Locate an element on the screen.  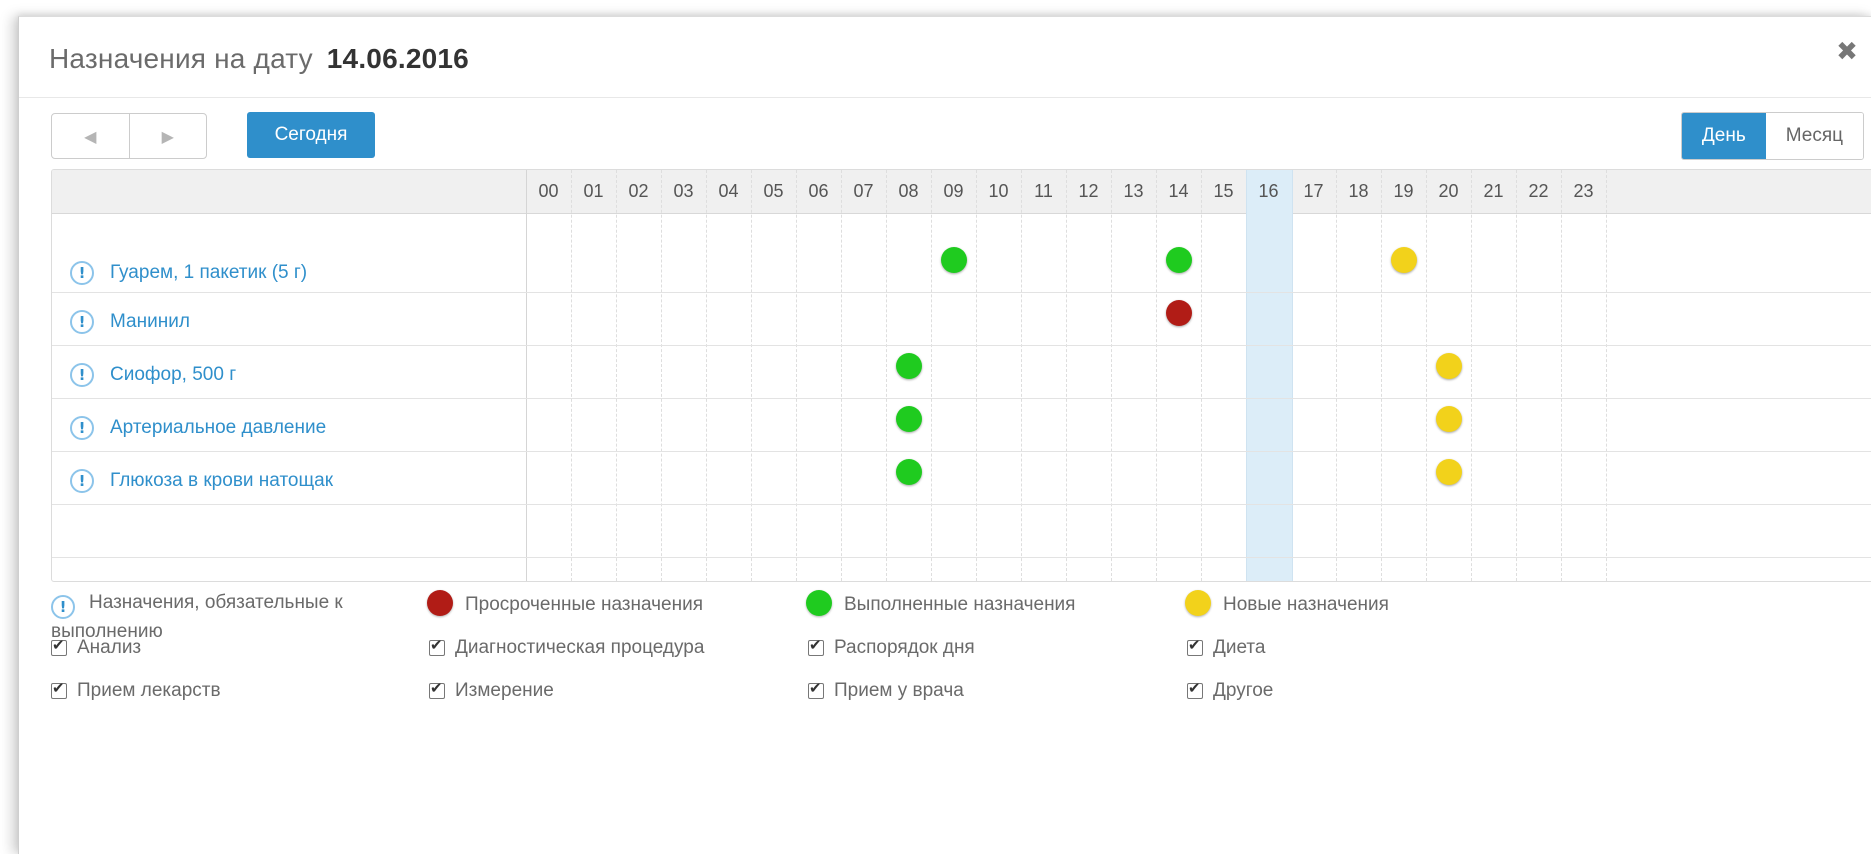
hour-label: 18 is located at coordinates (1358, 191).